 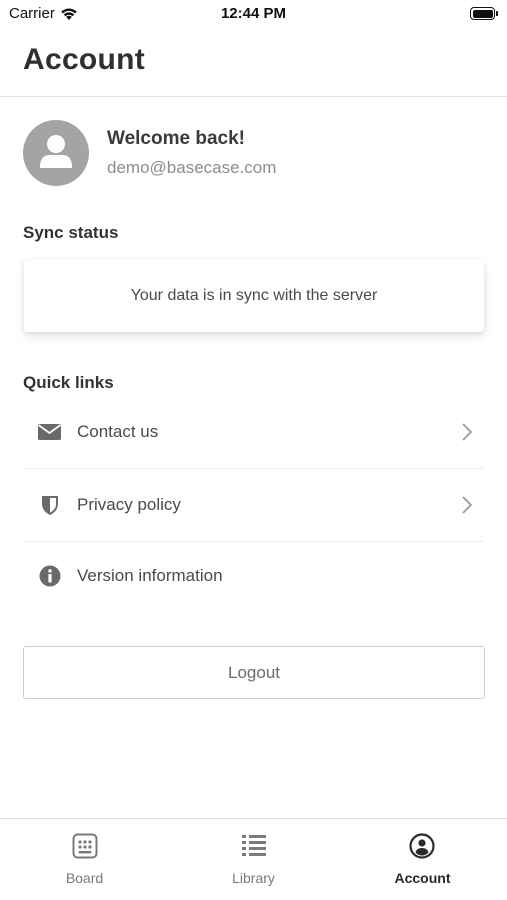 What do you see at coordinates (484, 13) in the screenshot?
I see `battery-icon` at bounding box center [484, 13].